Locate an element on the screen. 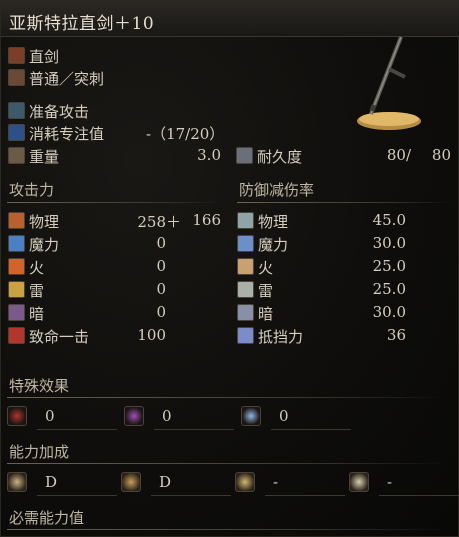 This screenshot has width=459, height=537. special-effects-divider is located at coordinates (227, 397).